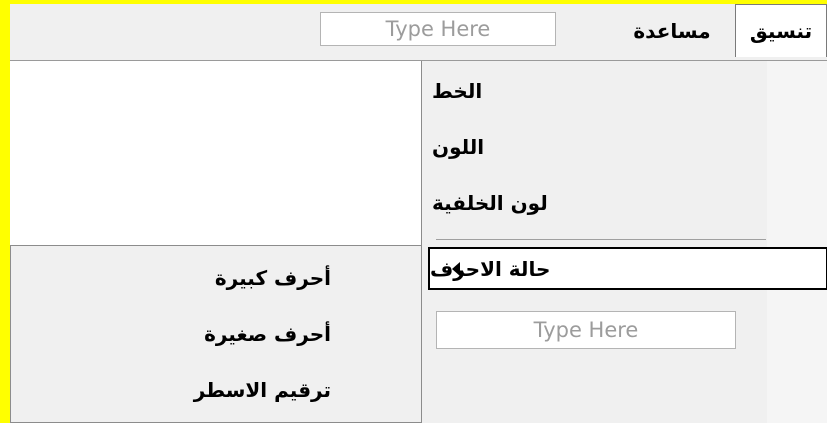 This screenshot has width=827, height=423. What do you see at coordinates (594, 203) in the screenshot?
I see `menu-item-background-color: لون الخلفية` at bounding box center [594, 203].